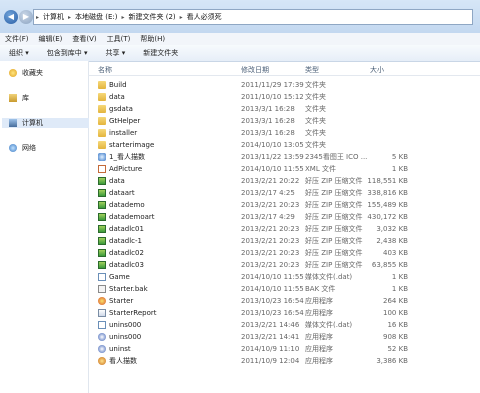 The height and width of the screenshot is (393, 480). I want to click on file-row: uninst 2014/10/9 11:10 应用程序 52 KB, so click(284, 349).